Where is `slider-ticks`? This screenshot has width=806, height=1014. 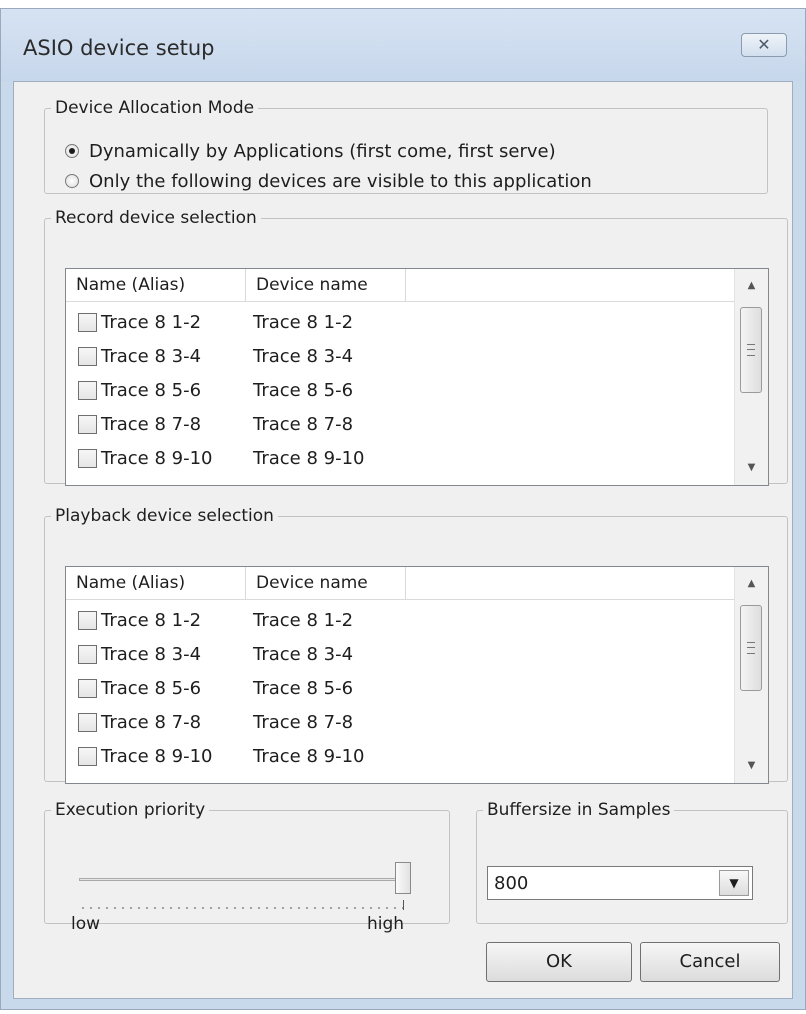 slider-ticks is located at coordinates (242, 908).